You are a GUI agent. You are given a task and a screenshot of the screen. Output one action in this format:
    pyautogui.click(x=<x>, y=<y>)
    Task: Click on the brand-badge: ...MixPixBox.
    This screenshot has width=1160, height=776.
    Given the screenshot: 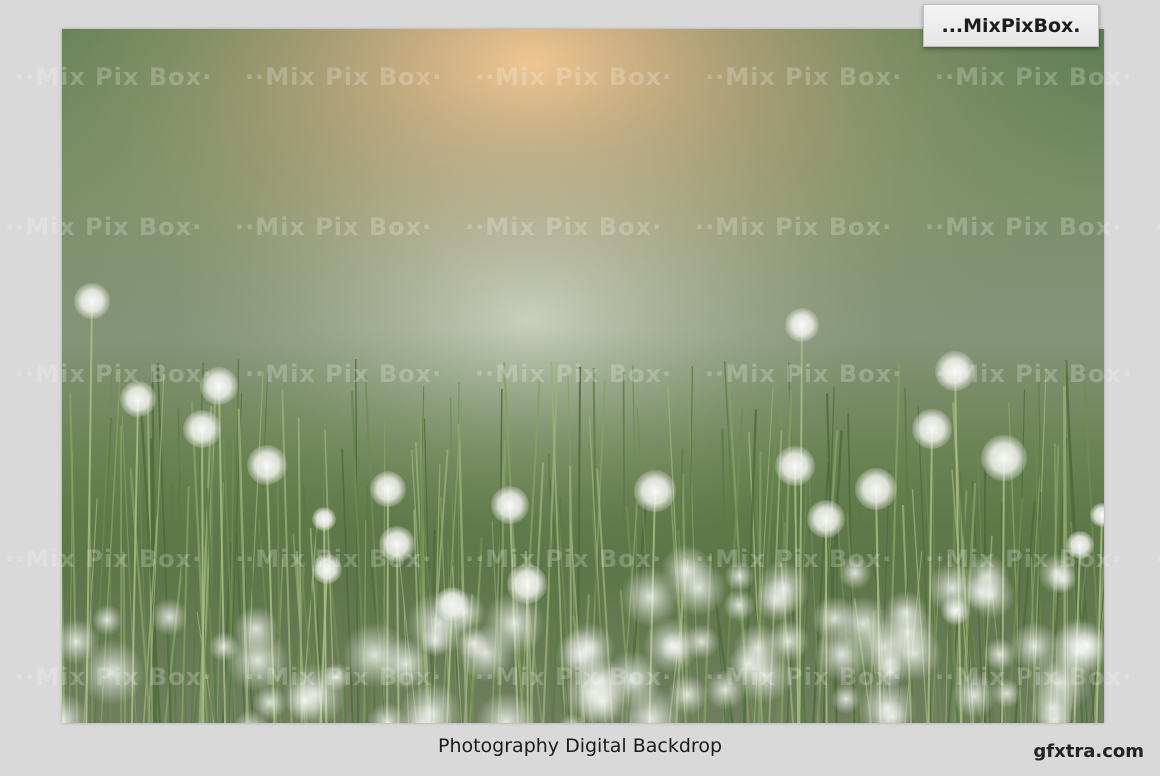 What is the action you would take?
    pyautogui.click(x=1011, y=25)
    